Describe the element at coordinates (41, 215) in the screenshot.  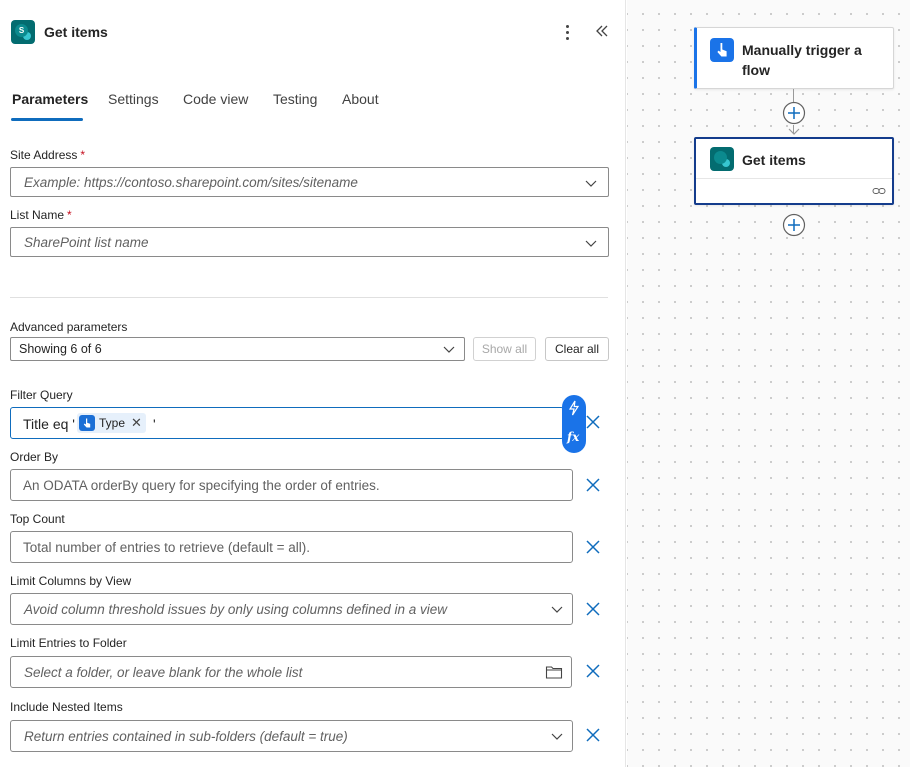
I see `list-name-label: List Name *` at that location.